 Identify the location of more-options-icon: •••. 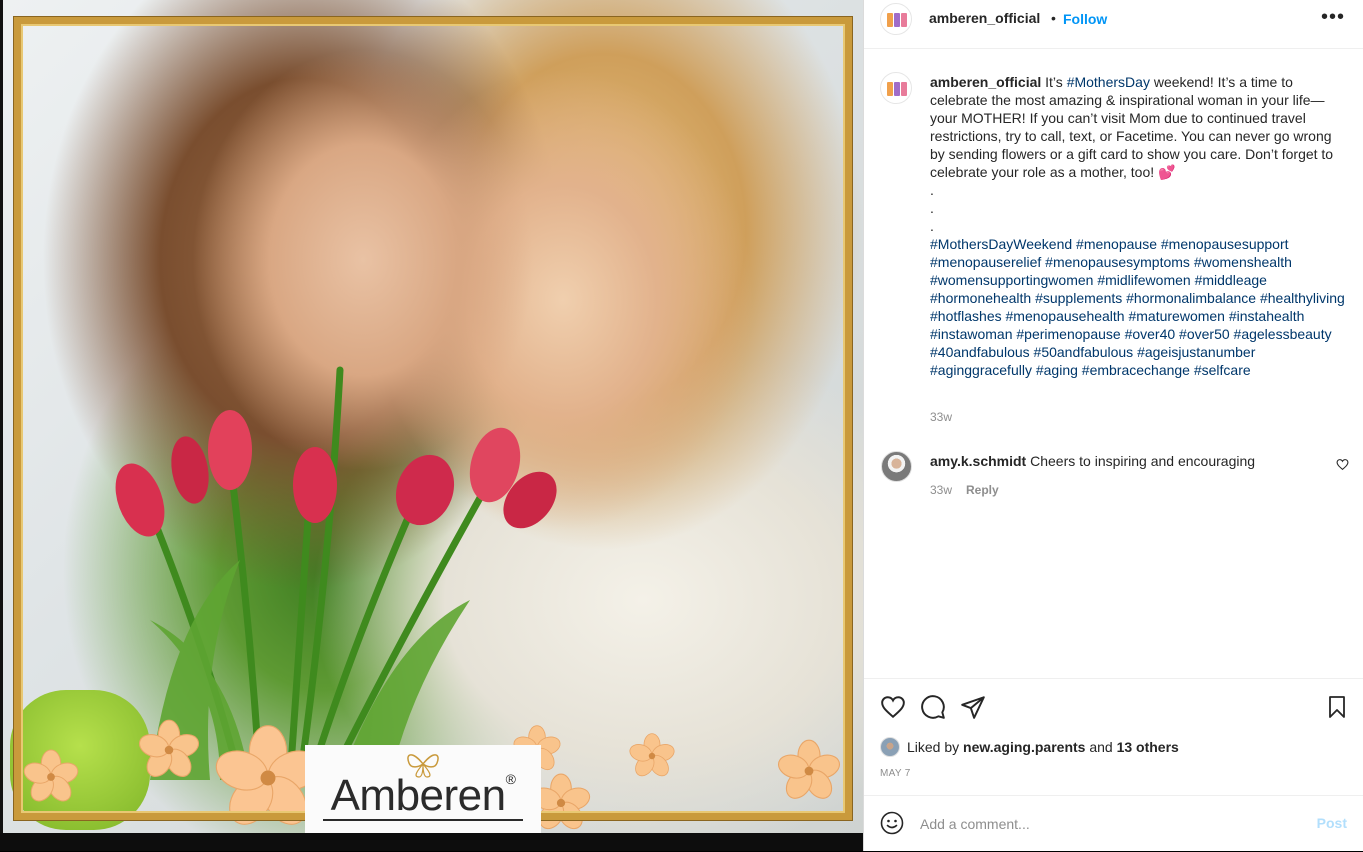
(1333, 17).